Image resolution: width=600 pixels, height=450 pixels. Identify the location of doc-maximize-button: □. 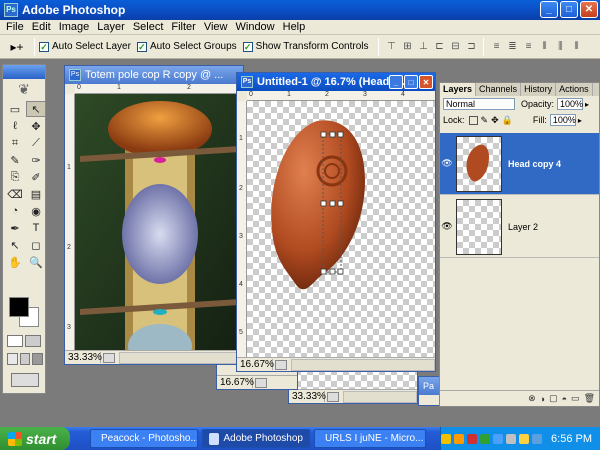
(411, 82).